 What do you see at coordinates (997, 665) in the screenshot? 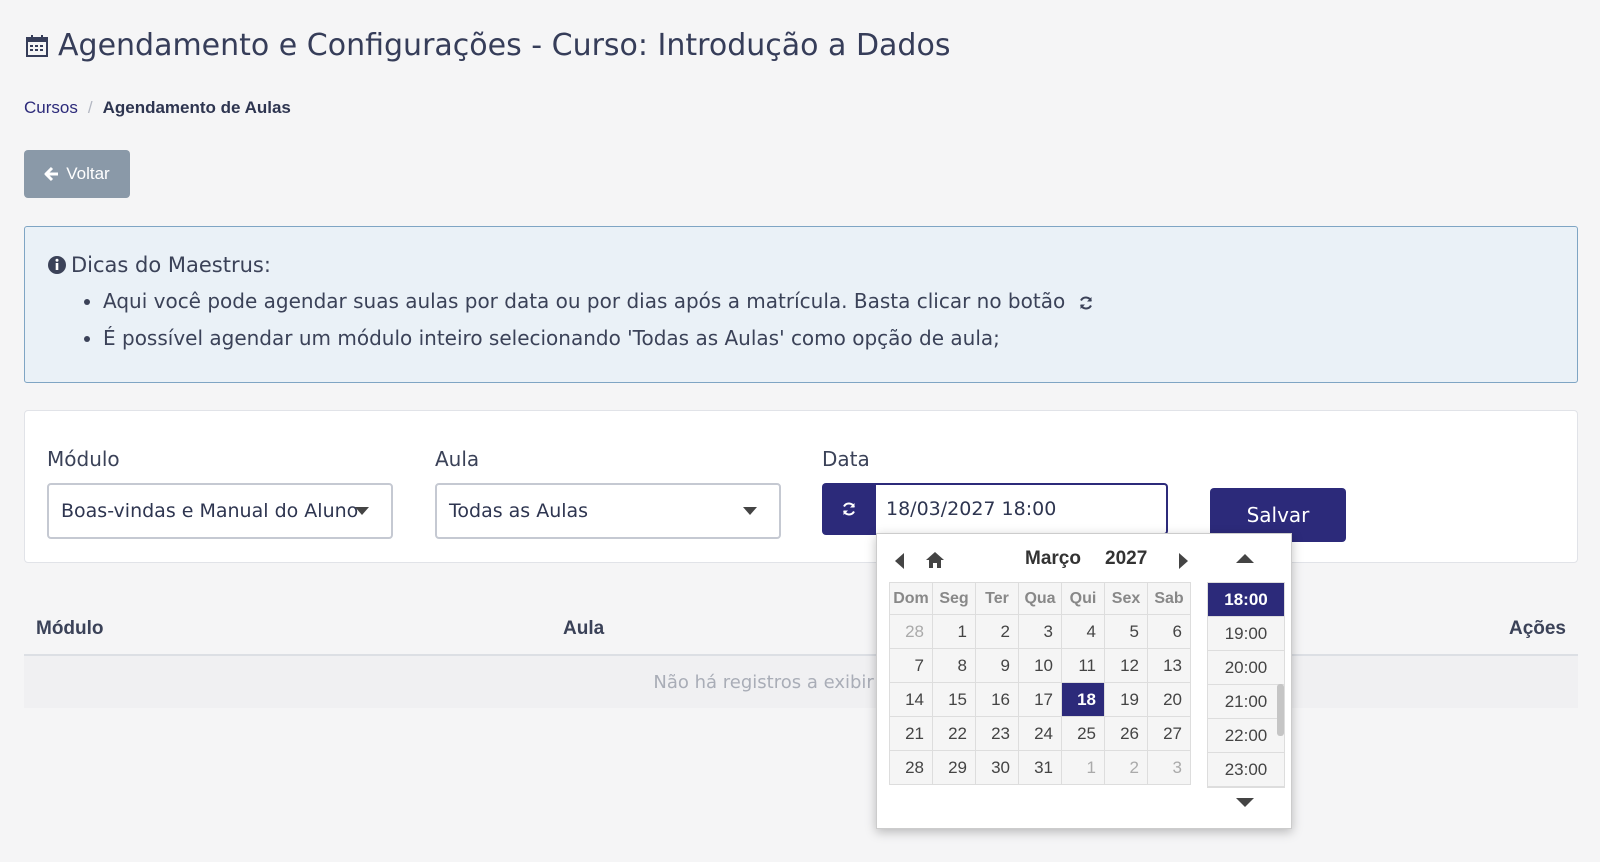
I see `calendar-day: 9` at bounding box center [997, 665].